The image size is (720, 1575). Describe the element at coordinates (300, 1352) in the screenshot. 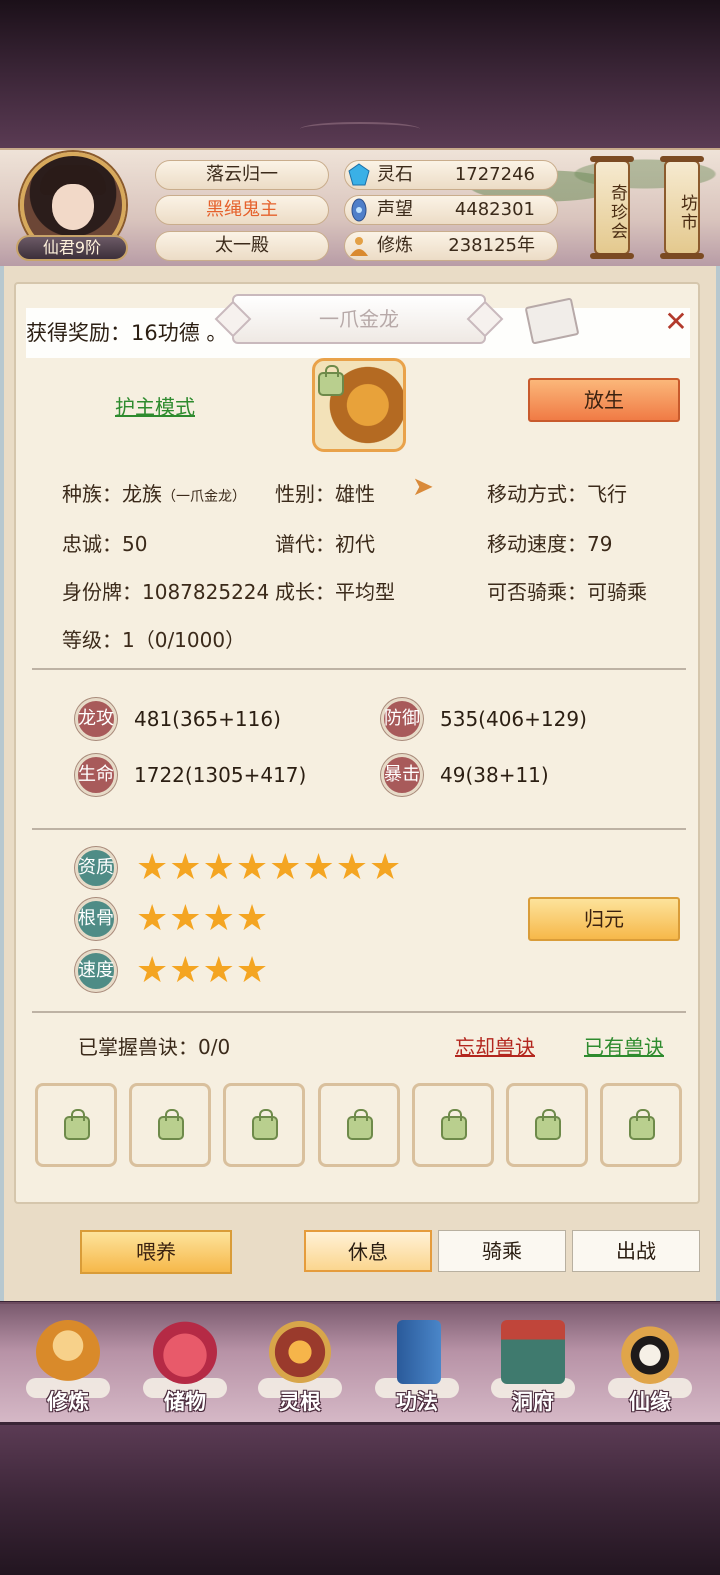

I see `spirit-root-icon` at that location.